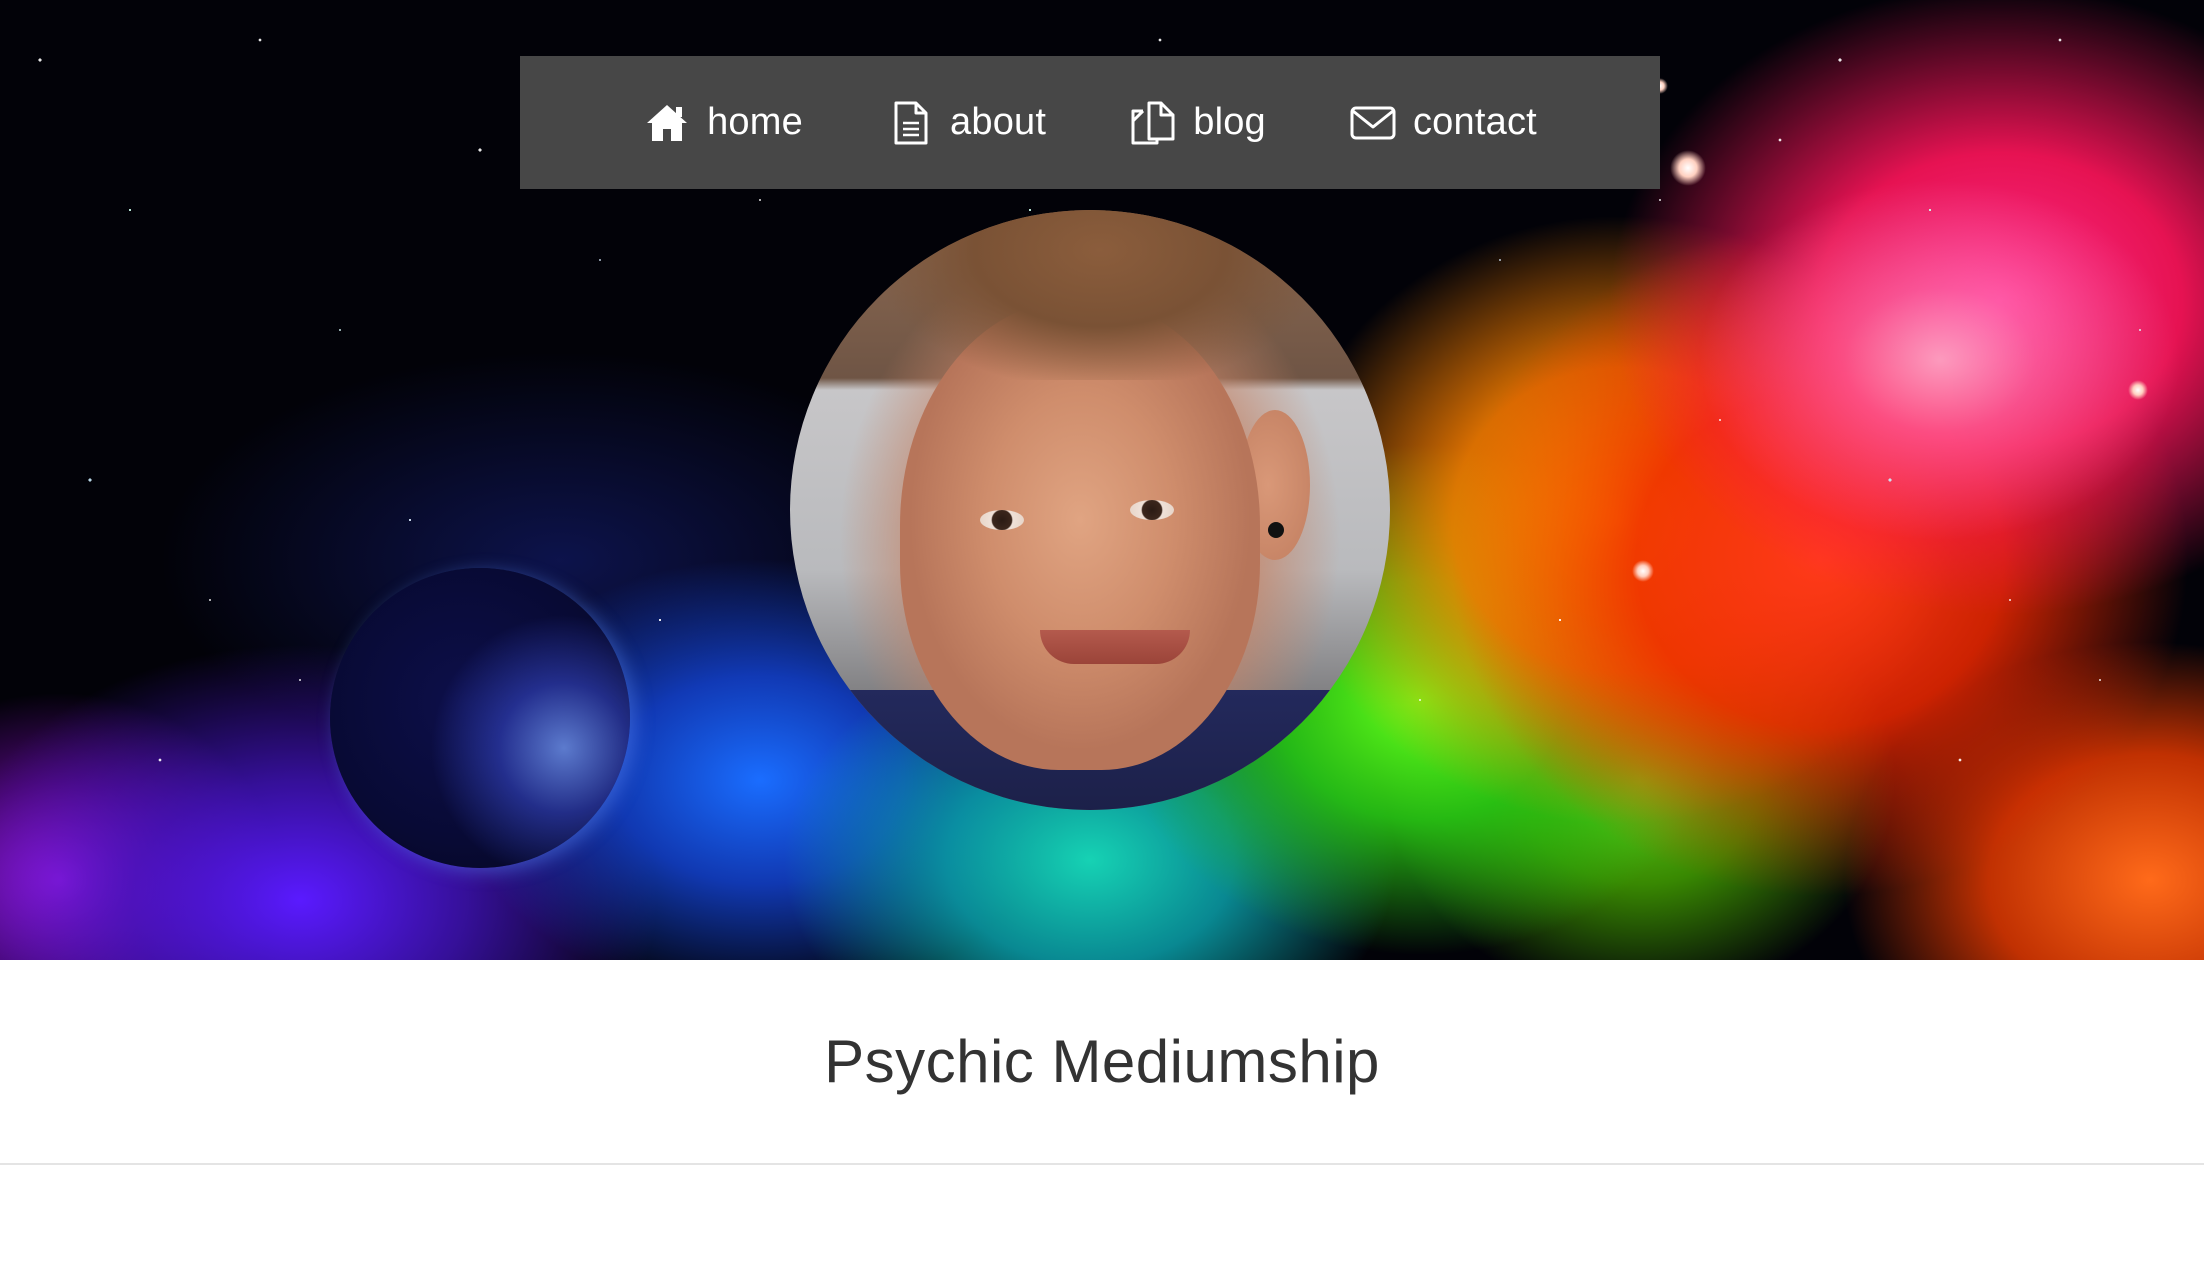  I want to click on nav-item-home: home, so click(723, 123).